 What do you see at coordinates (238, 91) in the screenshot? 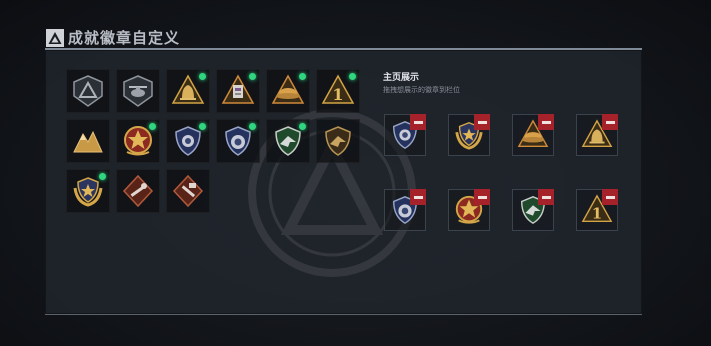
I see `badge-card-orange` at bounding box center [238, 91].